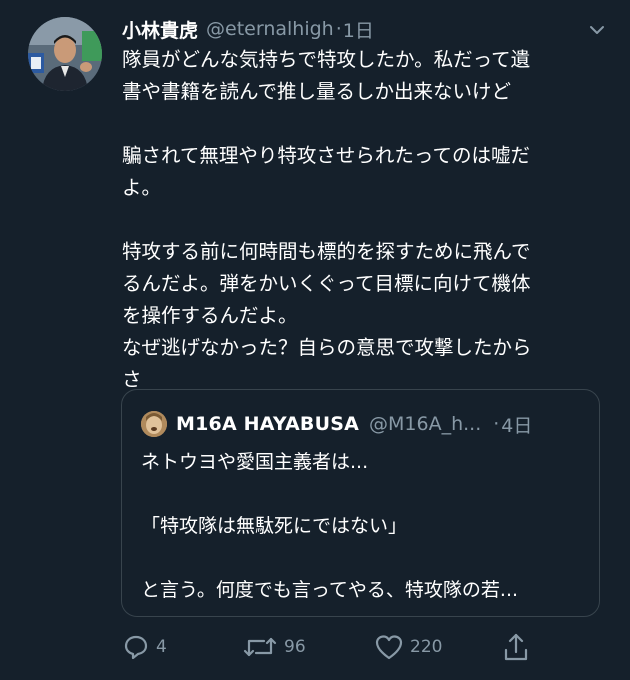  Describe the element at coordinates (516, 647) in the screenshot. I see `share-icon` at that location.